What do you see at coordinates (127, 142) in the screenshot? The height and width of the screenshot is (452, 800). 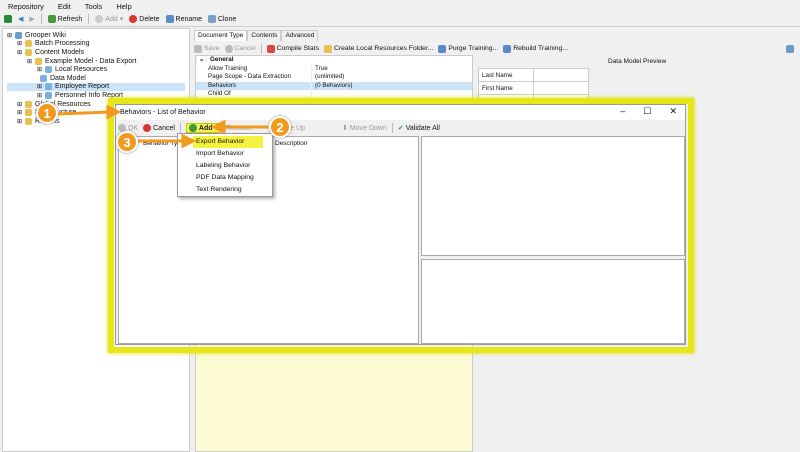 I see `callout-3: 3` at bounding box center [127, 142].